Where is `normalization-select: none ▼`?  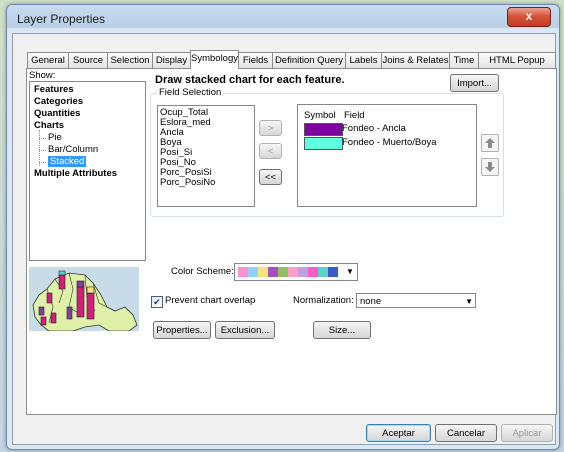
normalization-select: none ▼ is located at coordinates (416, 300).